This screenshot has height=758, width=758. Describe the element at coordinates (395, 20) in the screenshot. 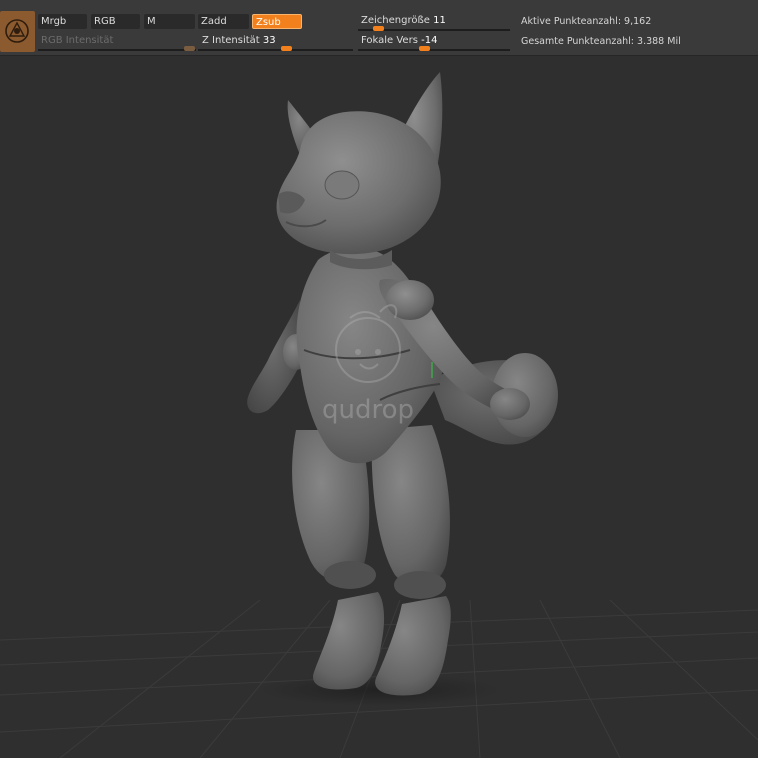

I see `draw-size-label: Zeichengröße` at that location.